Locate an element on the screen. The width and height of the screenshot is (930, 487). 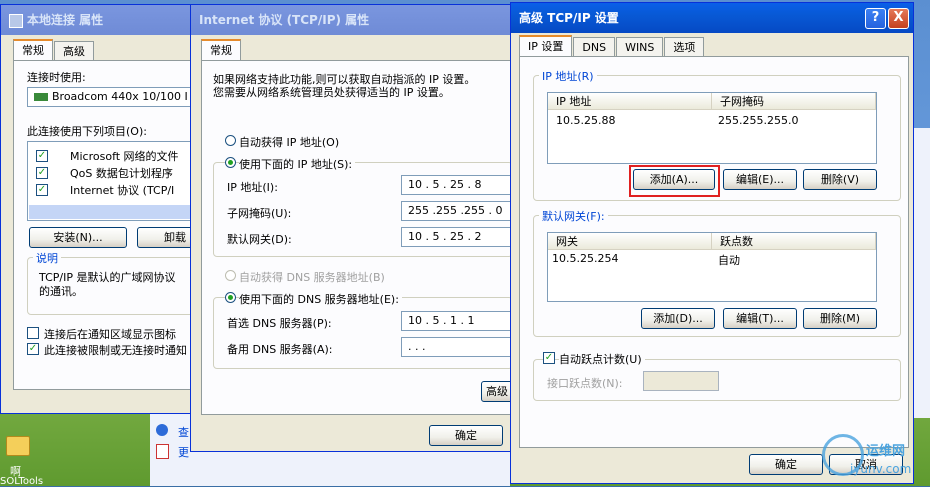
side-link-1: 查 is located at coordinates (183, 432).